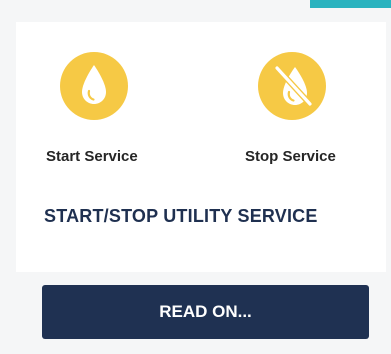  I want to click on stop-service-label: Stop Service, so click(290, 156).